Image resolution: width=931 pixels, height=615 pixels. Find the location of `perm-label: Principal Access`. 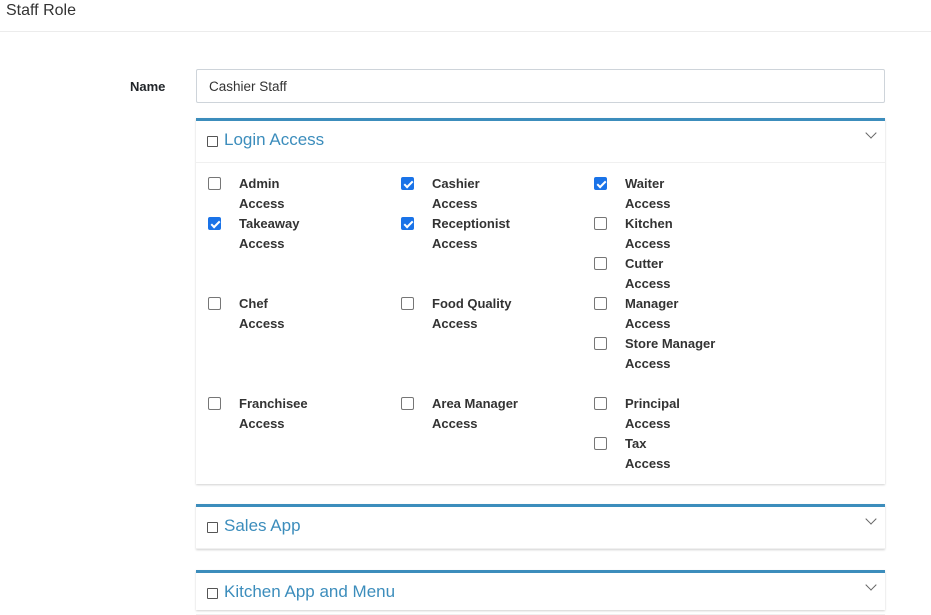

perm-label: Principal Access is located at coordinates (652, 413).